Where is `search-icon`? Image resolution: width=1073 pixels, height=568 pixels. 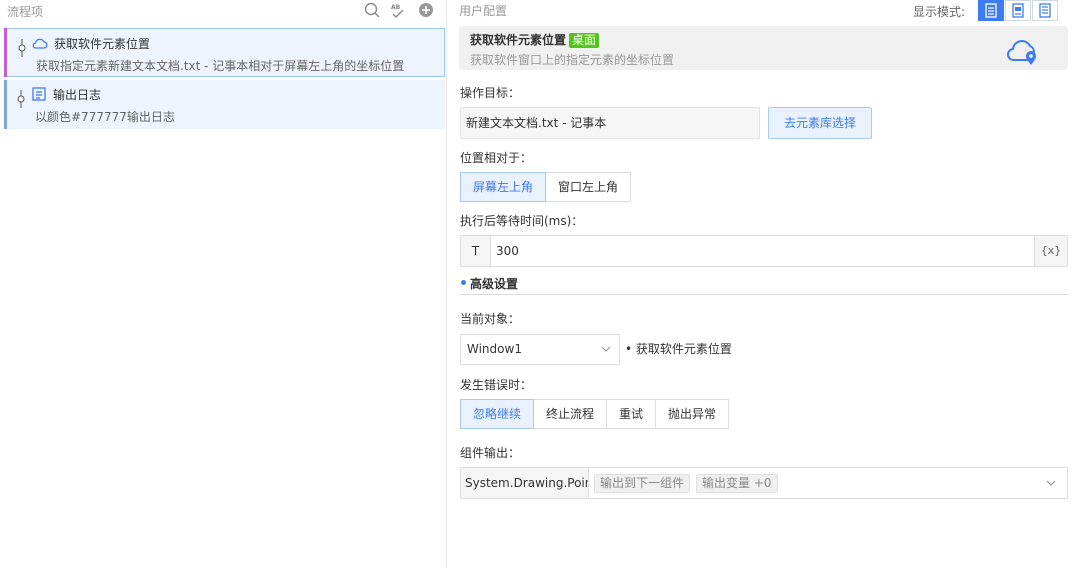
search-icon is located at coordinates (372, 10).